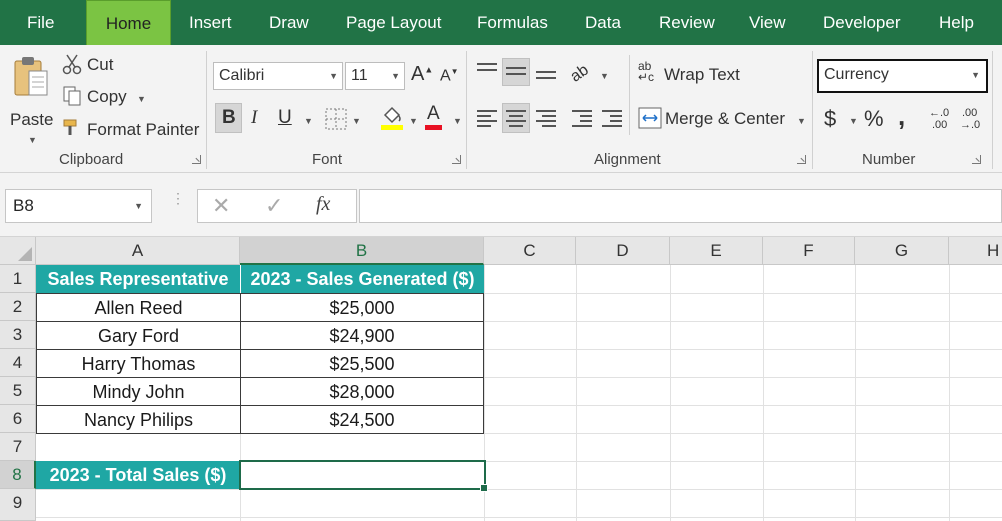 This screenshot has width=1002, height=521. Describe the element at coordinates (18, 391) in the screenshot. I see `row-header-5: 5` at that location.